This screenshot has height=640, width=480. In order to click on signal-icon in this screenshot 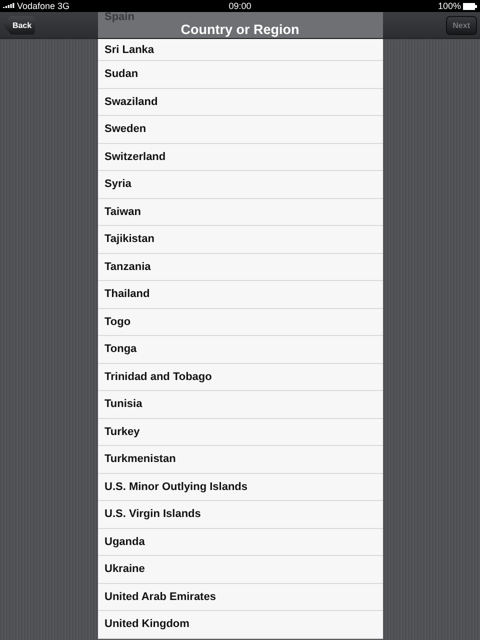, I will do `click(9, 6)`.